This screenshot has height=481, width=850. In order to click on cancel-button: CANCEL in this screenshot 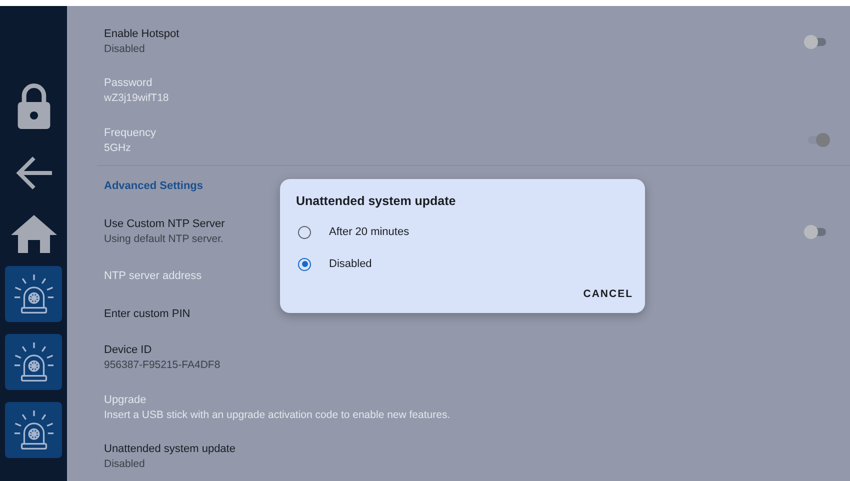, I will do `click(608, 294)`.